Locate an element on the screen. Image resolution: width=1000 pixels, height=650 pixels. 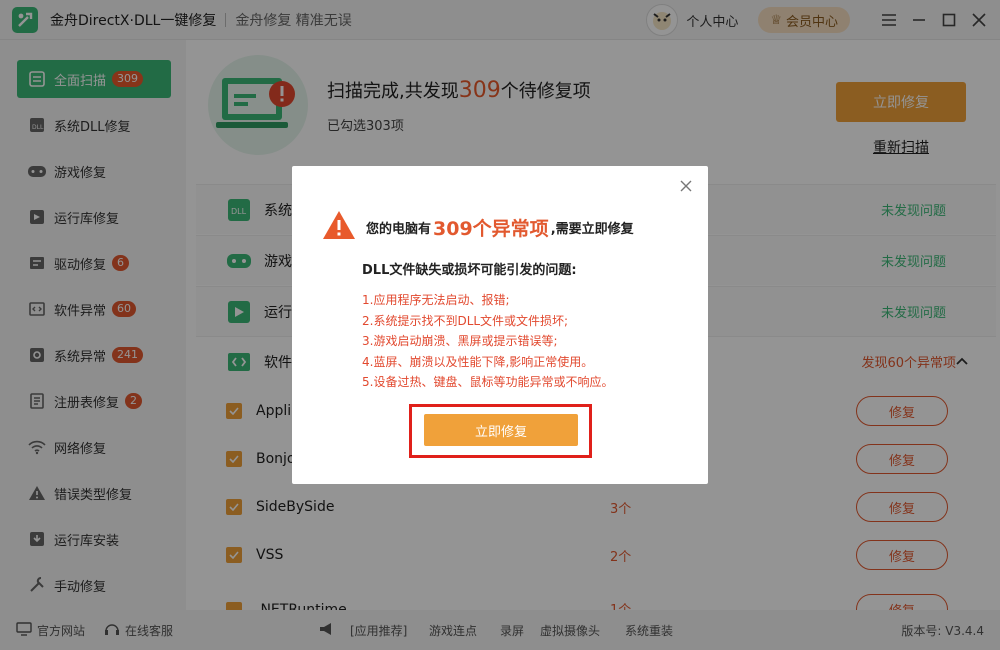
highlight-frame: 立即修复 is located at coordinates (500, 431).